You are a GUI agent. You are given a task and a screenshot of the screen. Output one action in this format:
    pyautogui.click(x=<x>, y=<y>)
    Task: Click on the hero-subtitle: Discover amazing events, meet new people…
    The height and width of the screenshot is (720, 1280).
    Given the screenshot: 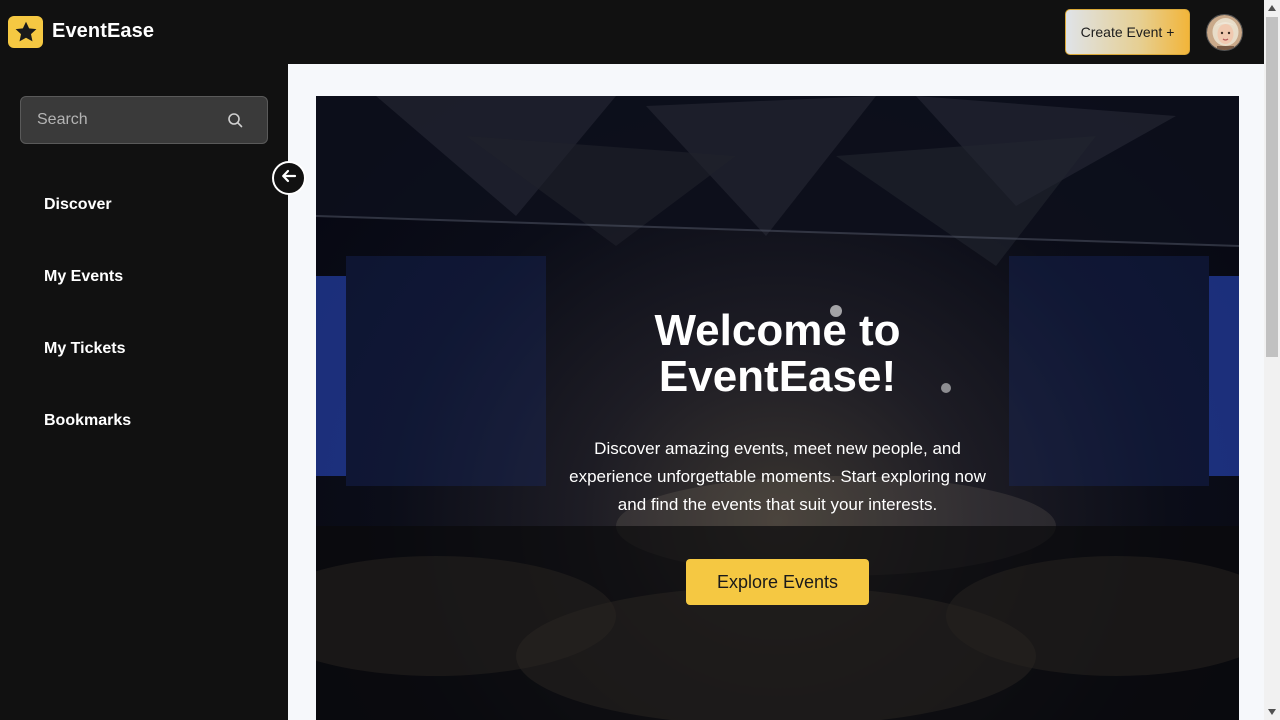 What is the action you would take?
    pyautogui.click(x=777, y=477)
    